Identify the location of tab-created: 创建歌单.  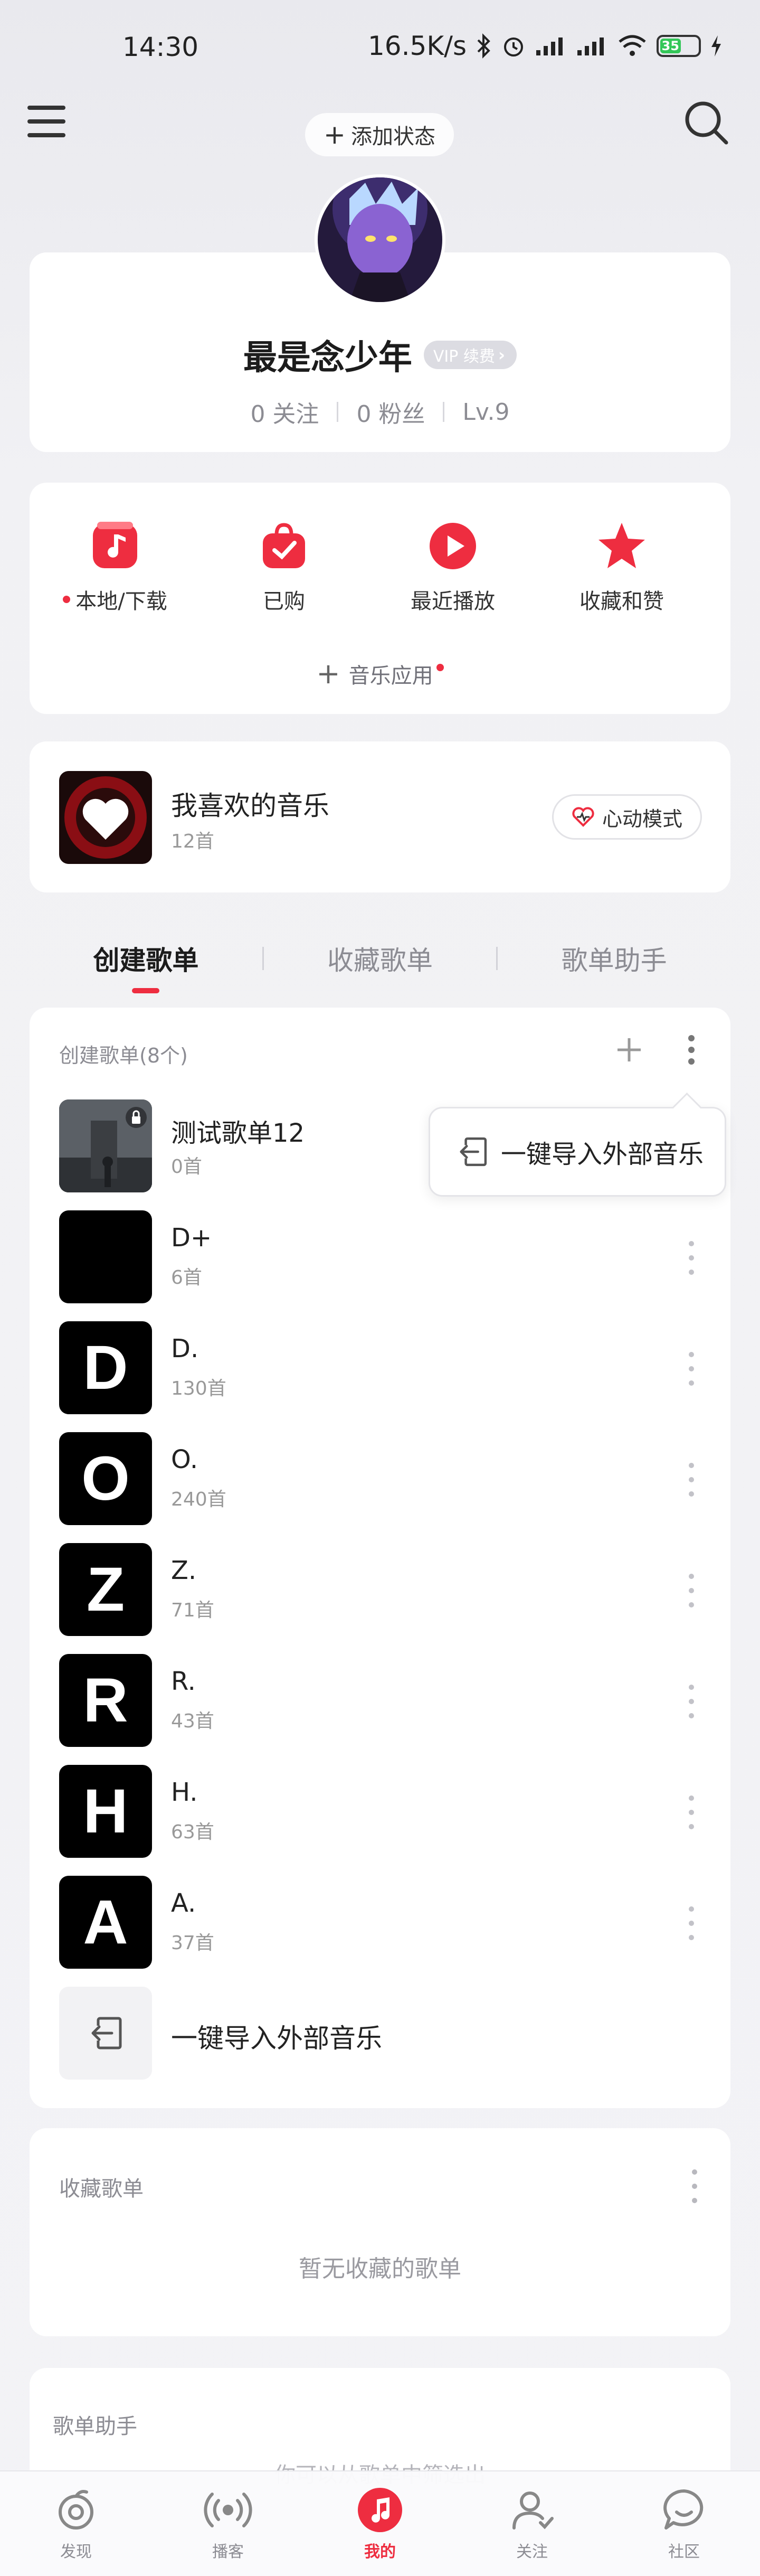
(146, 966).